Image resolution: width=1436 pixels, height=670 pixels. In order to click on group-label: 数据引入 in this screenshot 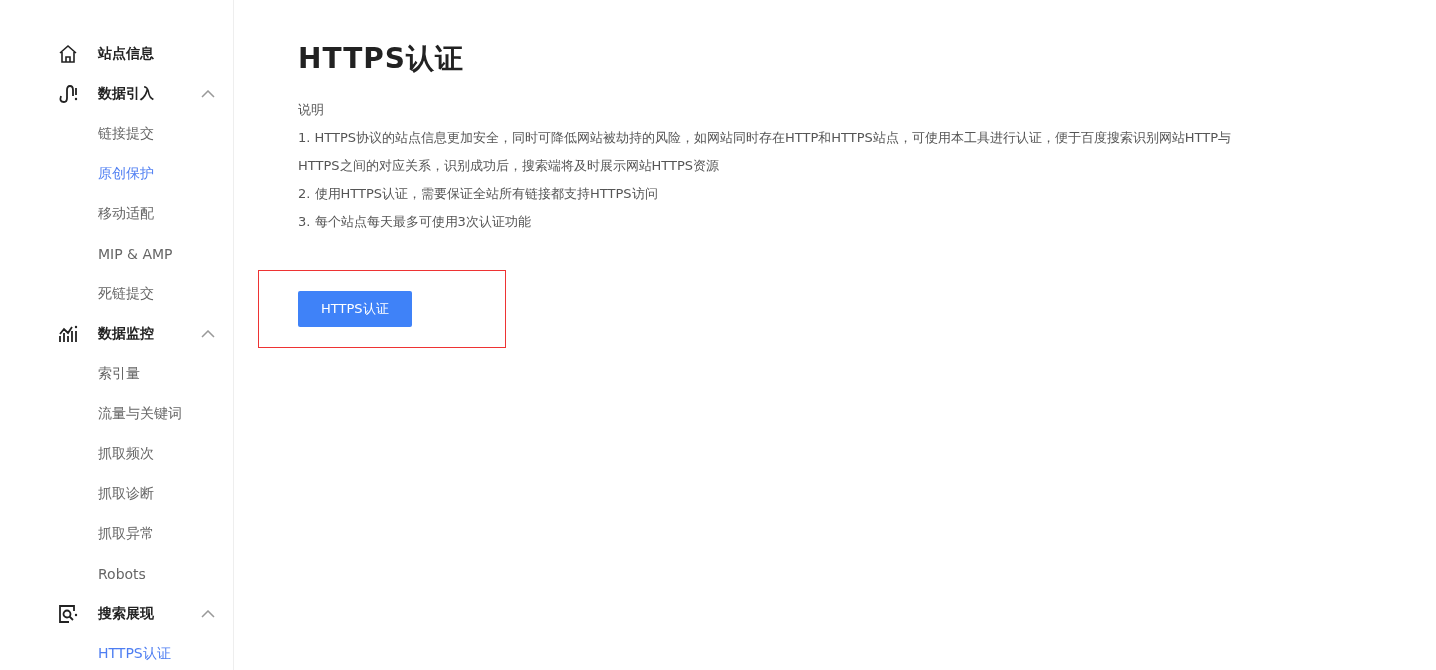, I will do `click(126, 94)`.